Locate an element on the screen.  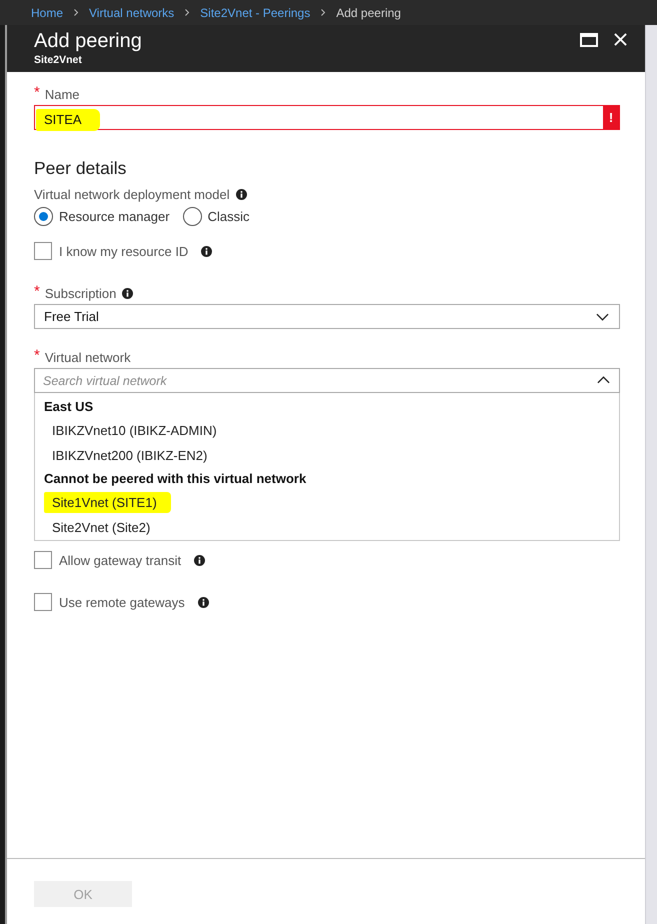
breadcrumb-link: Home is located at coordinates (47, 13).